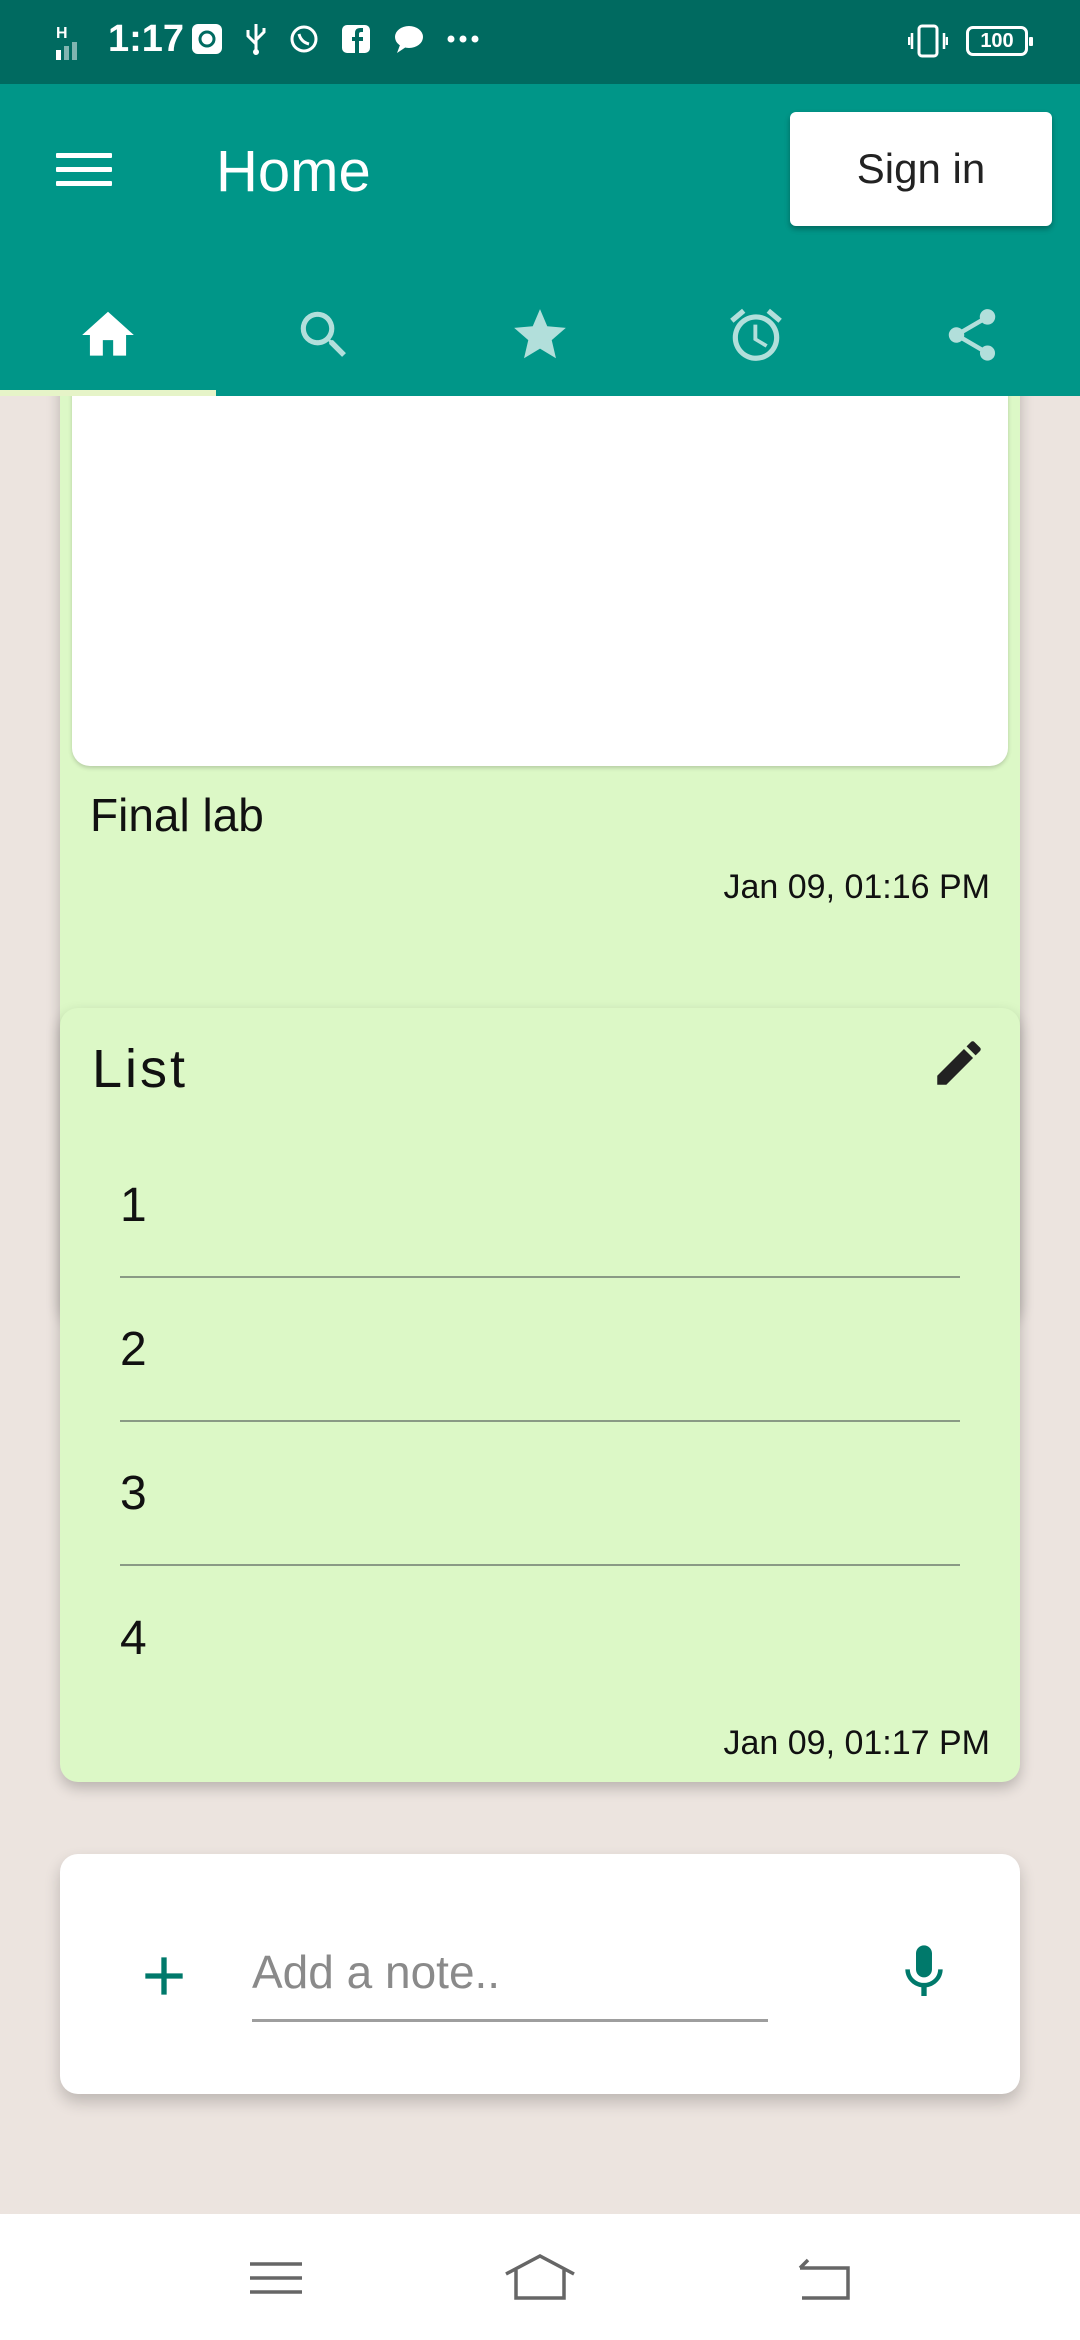  What do you see at coordinates (177, 815) in the screenshot?
I see `note-title: Final lab` at bounding box center [177, 815].